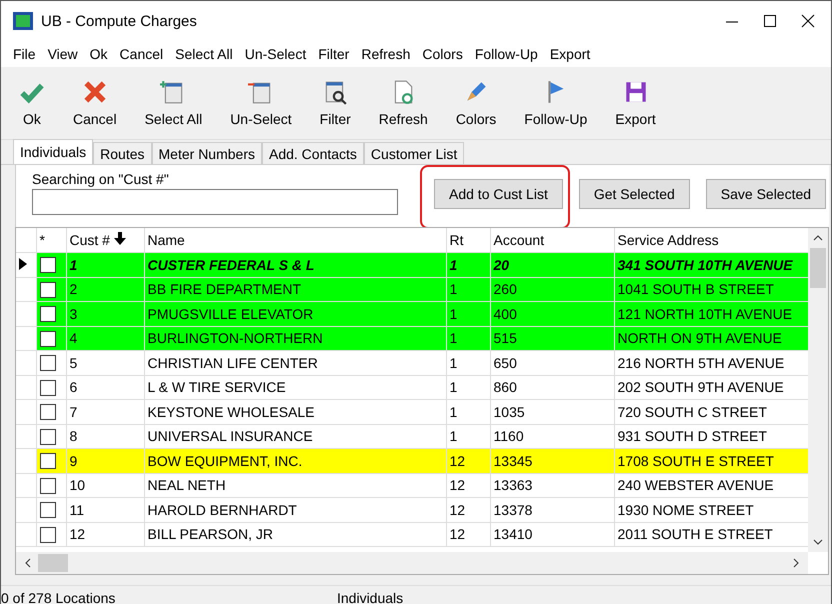 The image size is (832, 604). I want to click on table-cell: 13410, so click(552, 534).